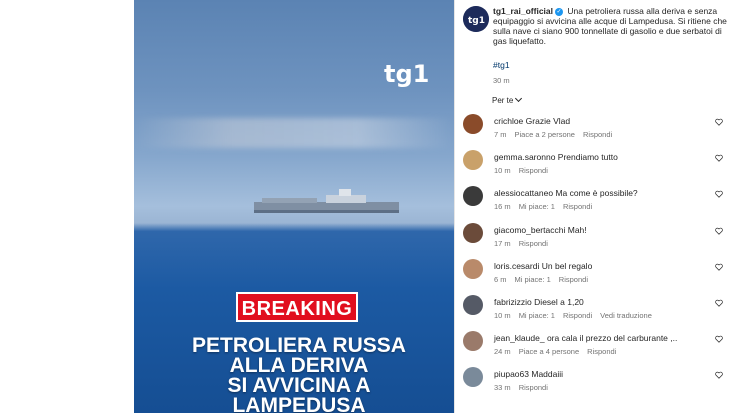  What do you see at coordinates (547, 374) in the screenshot?
I see `comment-text: Maddaiii` at bounding box center [547, 374].